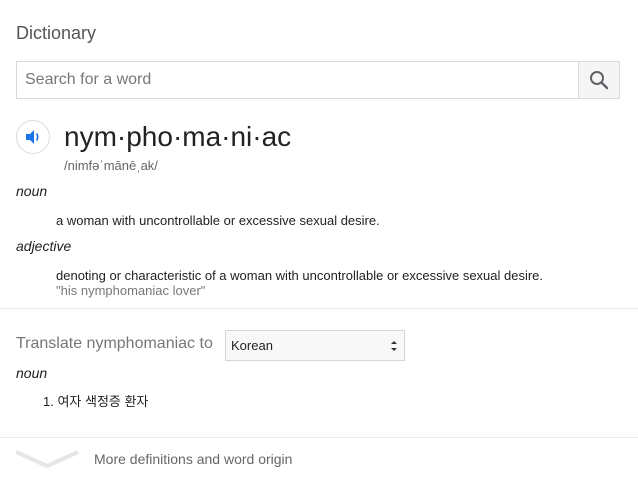 The height and width of the screenshot is (479, 638). What do you see at coordinates (178, 136) in the screenshot?
I see `headword: nym·pho·ma·ni·ac` at bounding box center [178, 136].